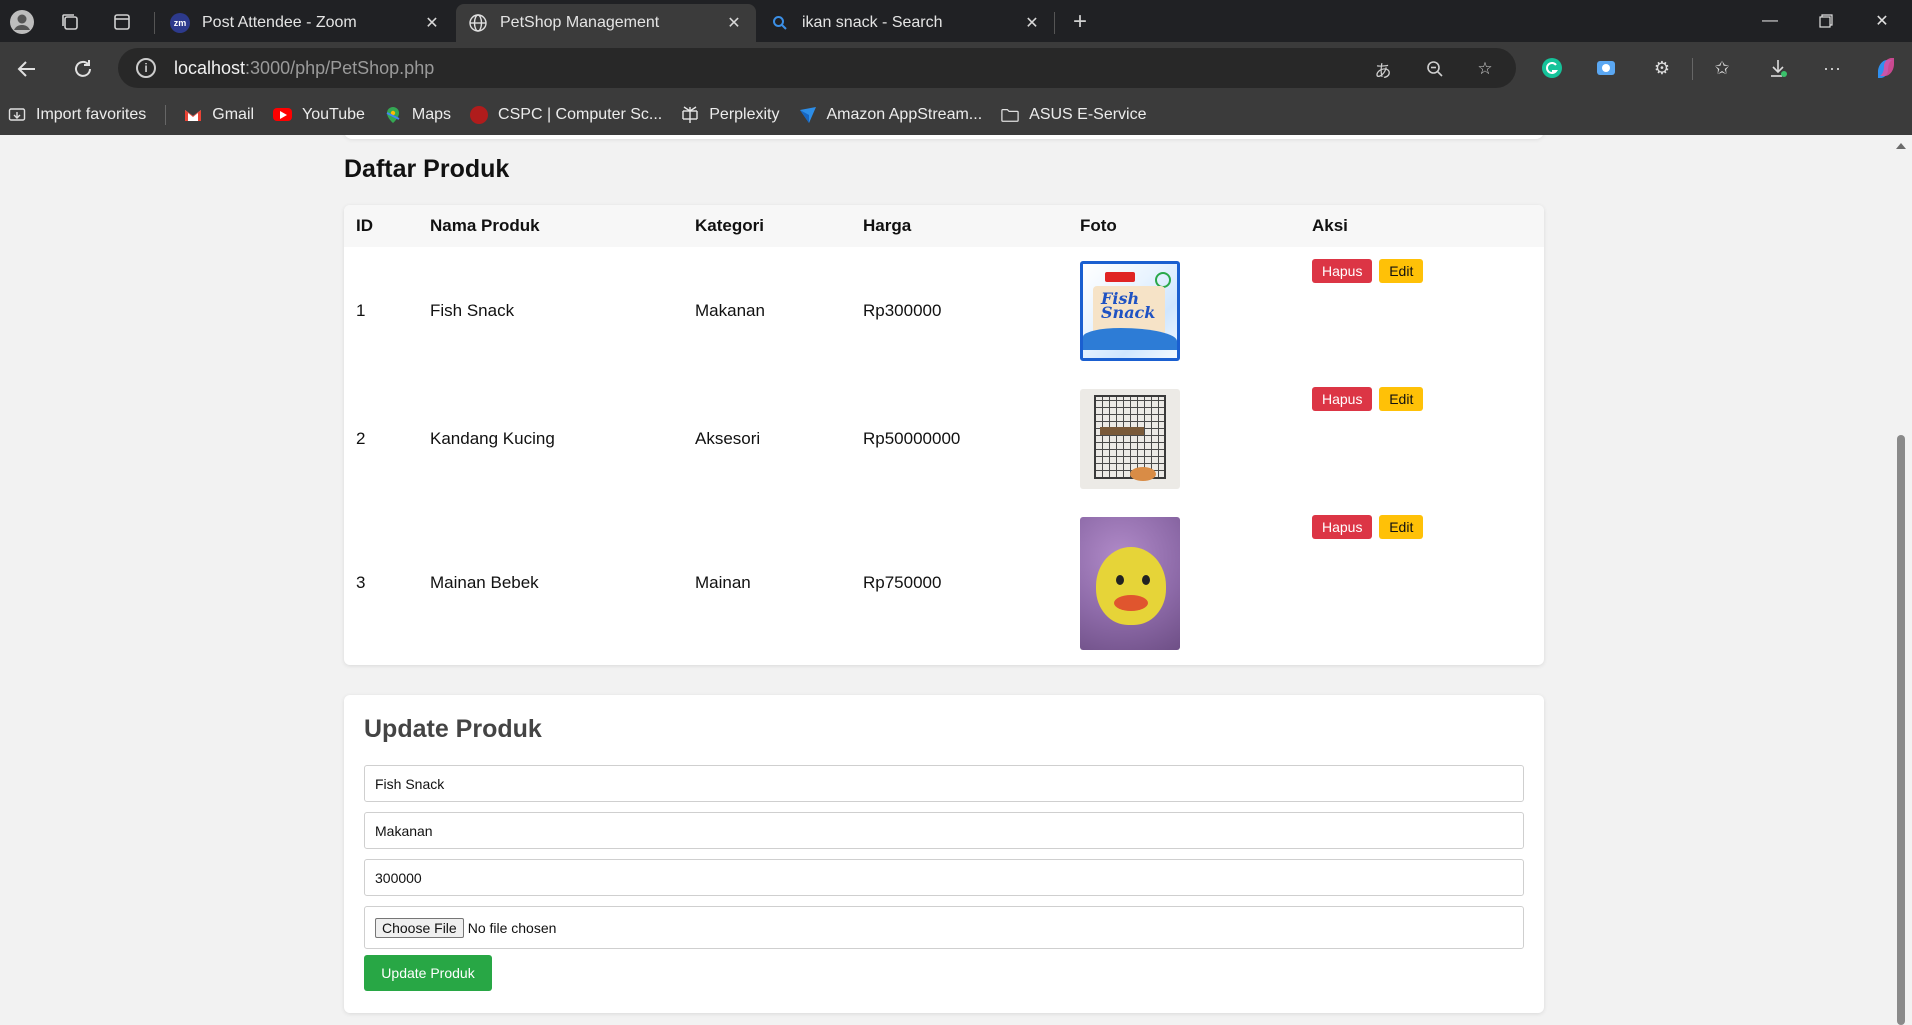 The height and width of the screenshot is (1025, 1912). Describe the element at coordinates (17, 115) in the screenshot. I see `import-icon` at that location.